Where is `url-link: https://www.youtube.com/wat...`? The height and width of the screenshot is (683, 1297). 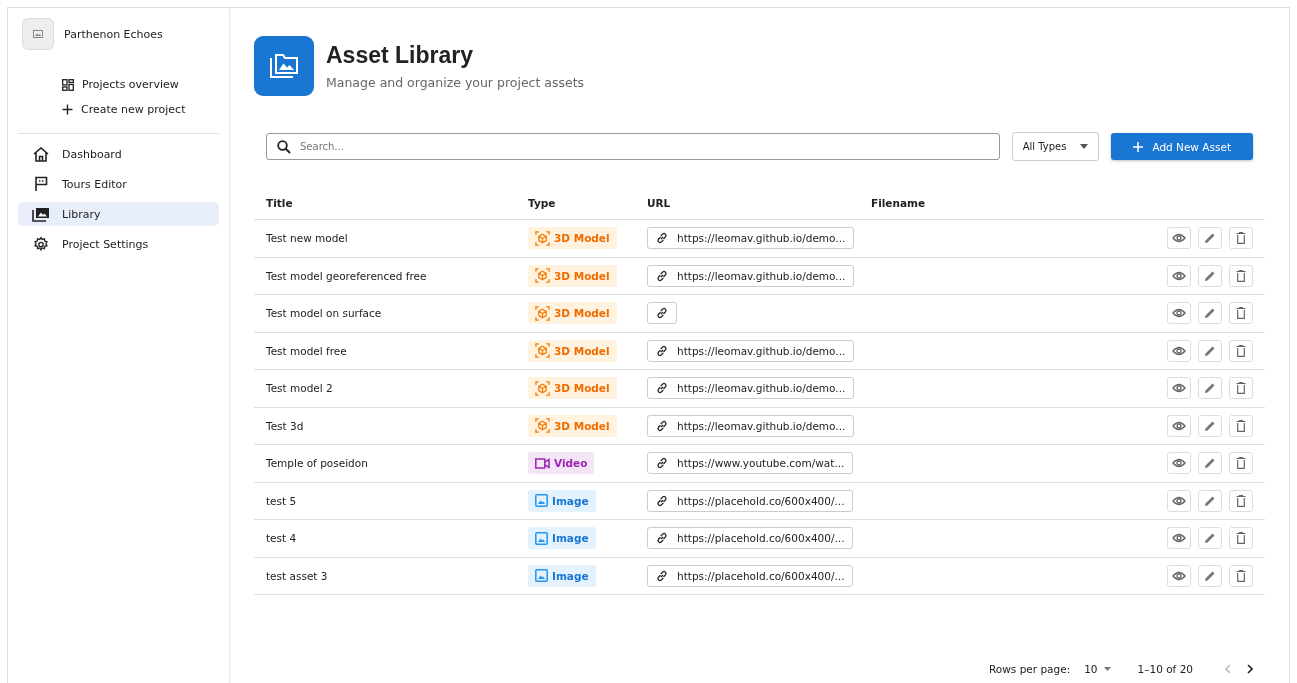
url-link: https://www.youtube.com/wat... is located at coordinates (750, 463).